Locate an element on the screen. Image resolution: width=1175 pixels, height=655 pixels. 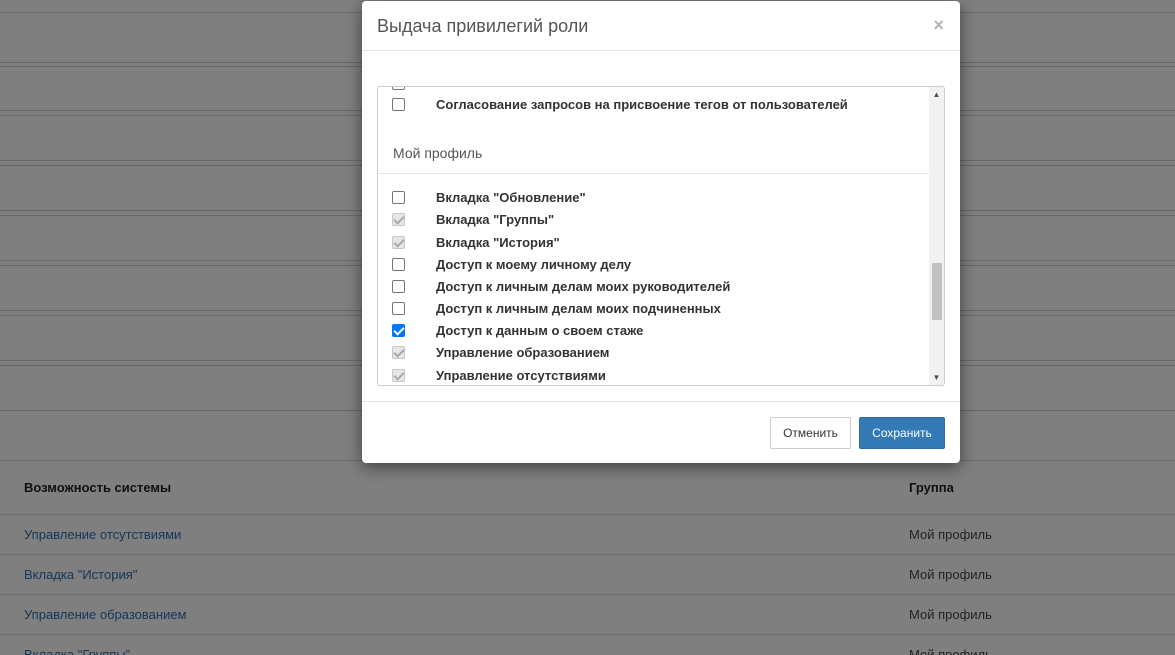
privilege-label: Доступ к данным о своем стаже is located at coordinates (540, 330).